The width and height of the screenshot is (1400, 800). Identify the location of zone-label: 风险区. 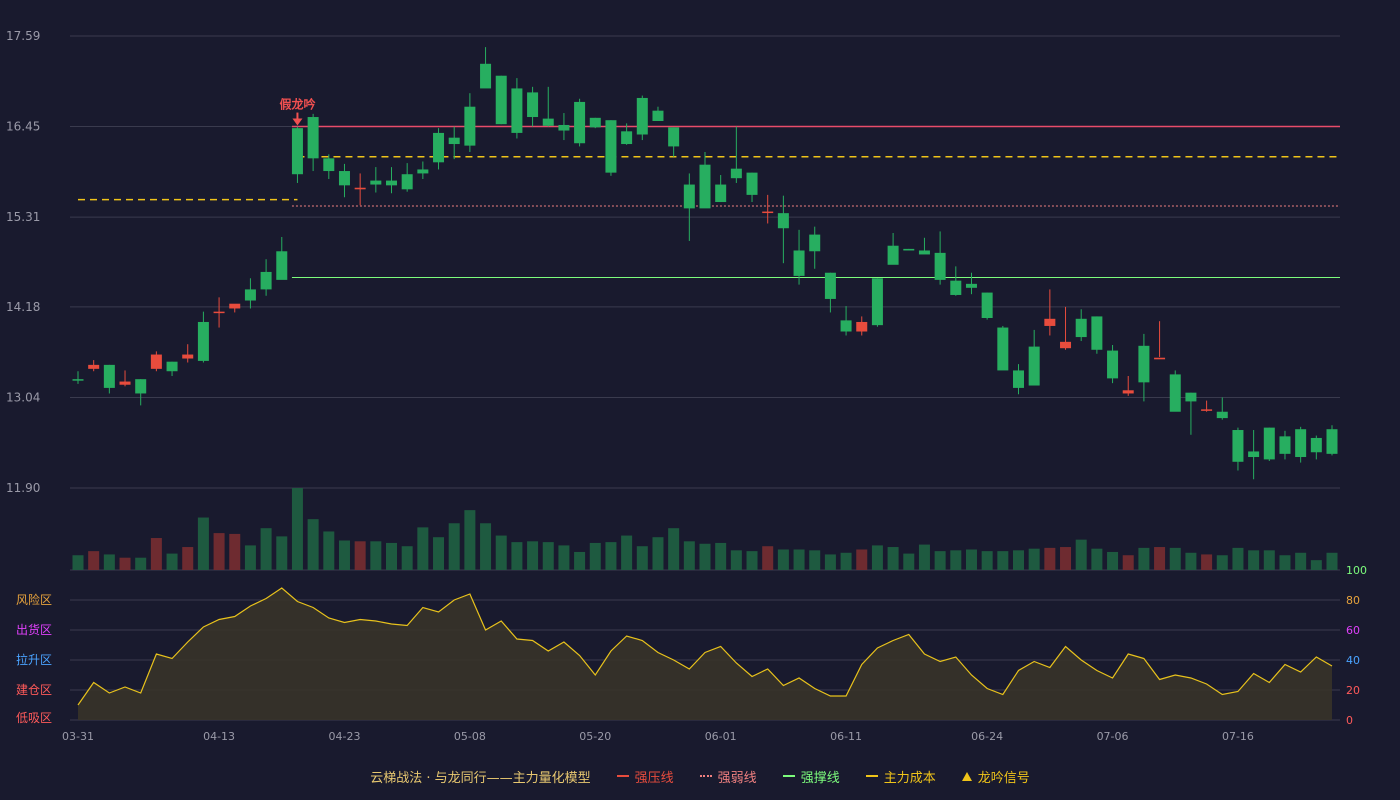
(34, 599).